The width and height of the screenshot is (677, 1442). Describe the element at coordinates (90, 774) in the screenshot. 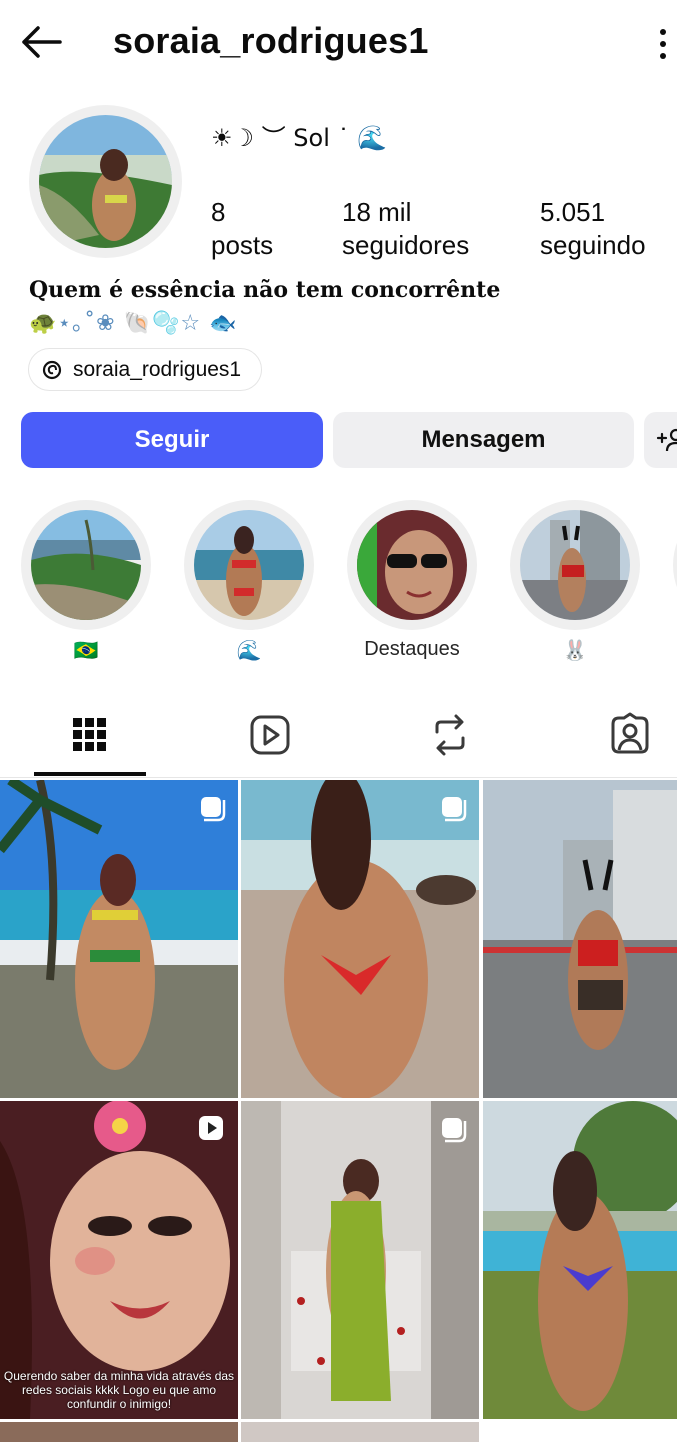

I see `active-tab-indicator` at that location.